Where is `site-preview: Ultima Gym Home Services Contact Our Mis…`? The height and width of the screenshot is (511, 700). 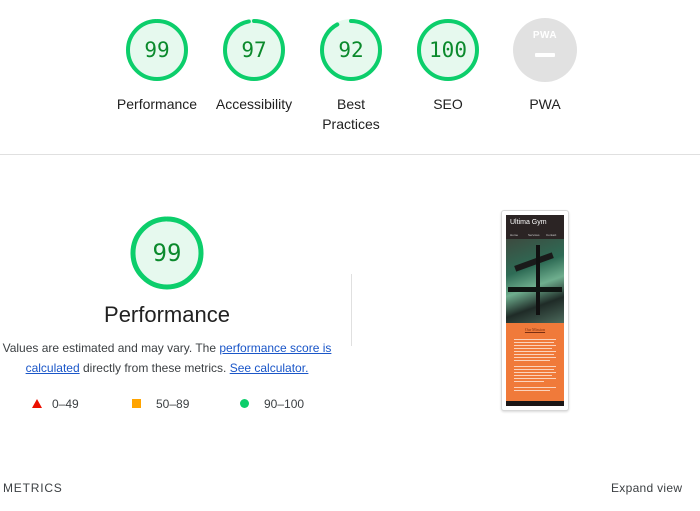 site-preview: Ultima Gym Home Services Contact Our Mis… is located at coordinates (535, 310).